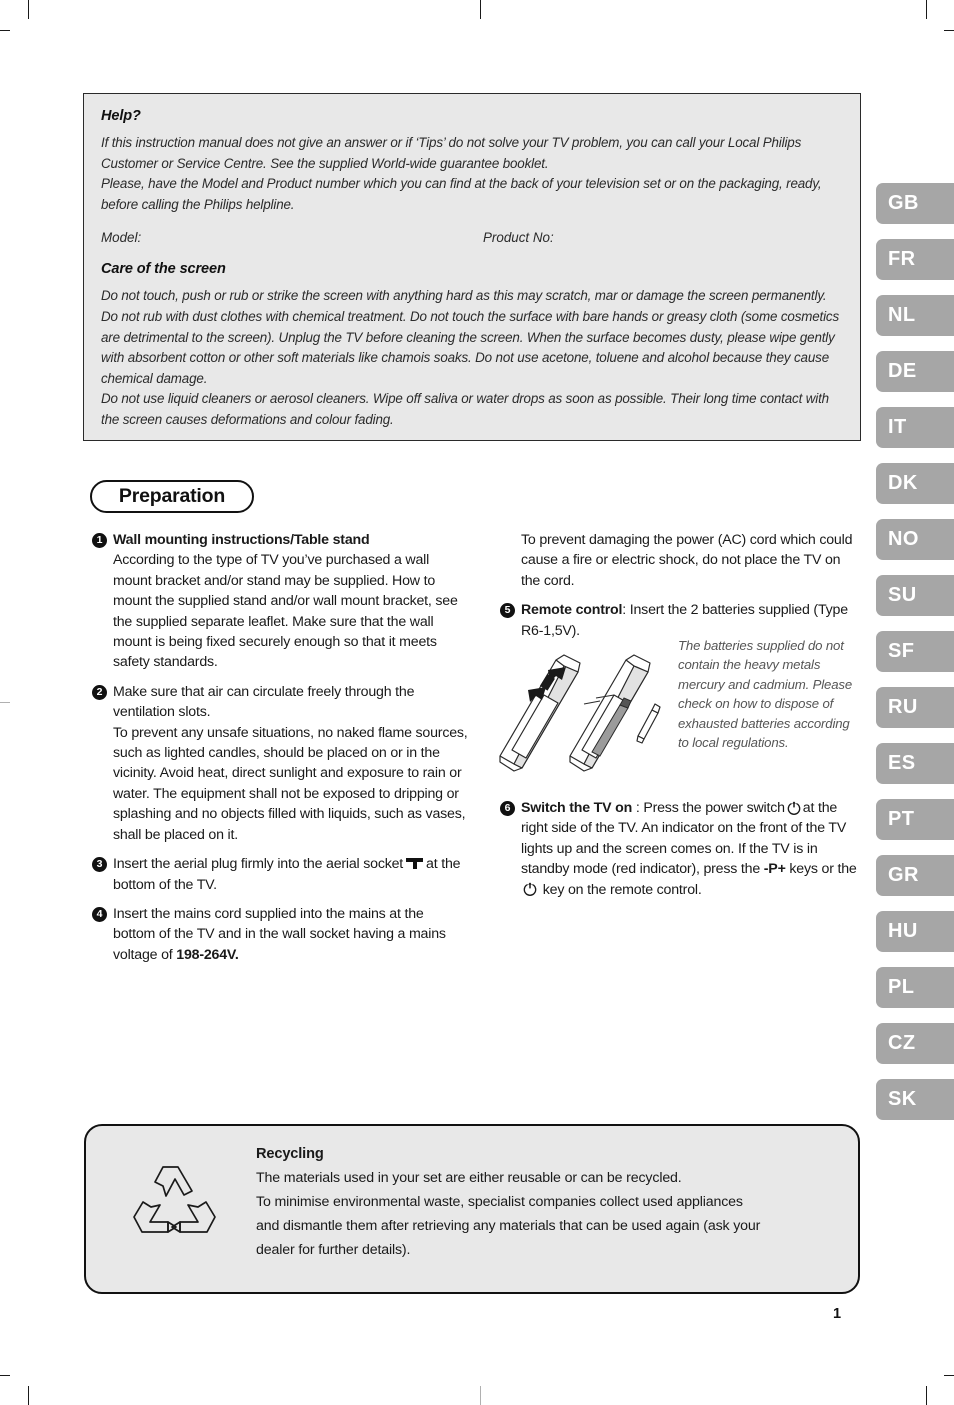 Image resolution: width=954 pixels, height=1405 pixels. What do you see at coordinates (99, 540) in the screenshot?
I see `step-1-number: 1` at bounding box center [99, 540].